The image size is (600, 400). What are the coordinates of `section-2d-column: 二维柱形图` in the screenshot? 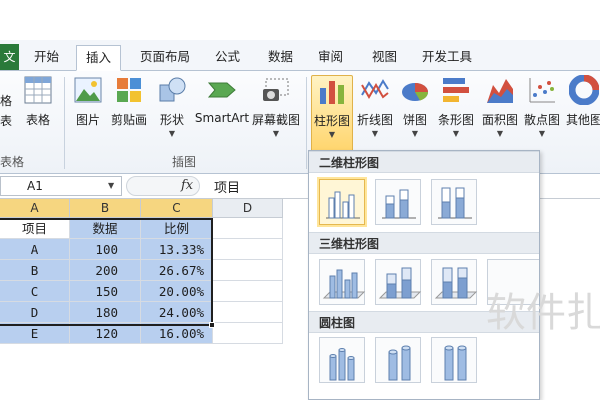 It's located at (424, 162).